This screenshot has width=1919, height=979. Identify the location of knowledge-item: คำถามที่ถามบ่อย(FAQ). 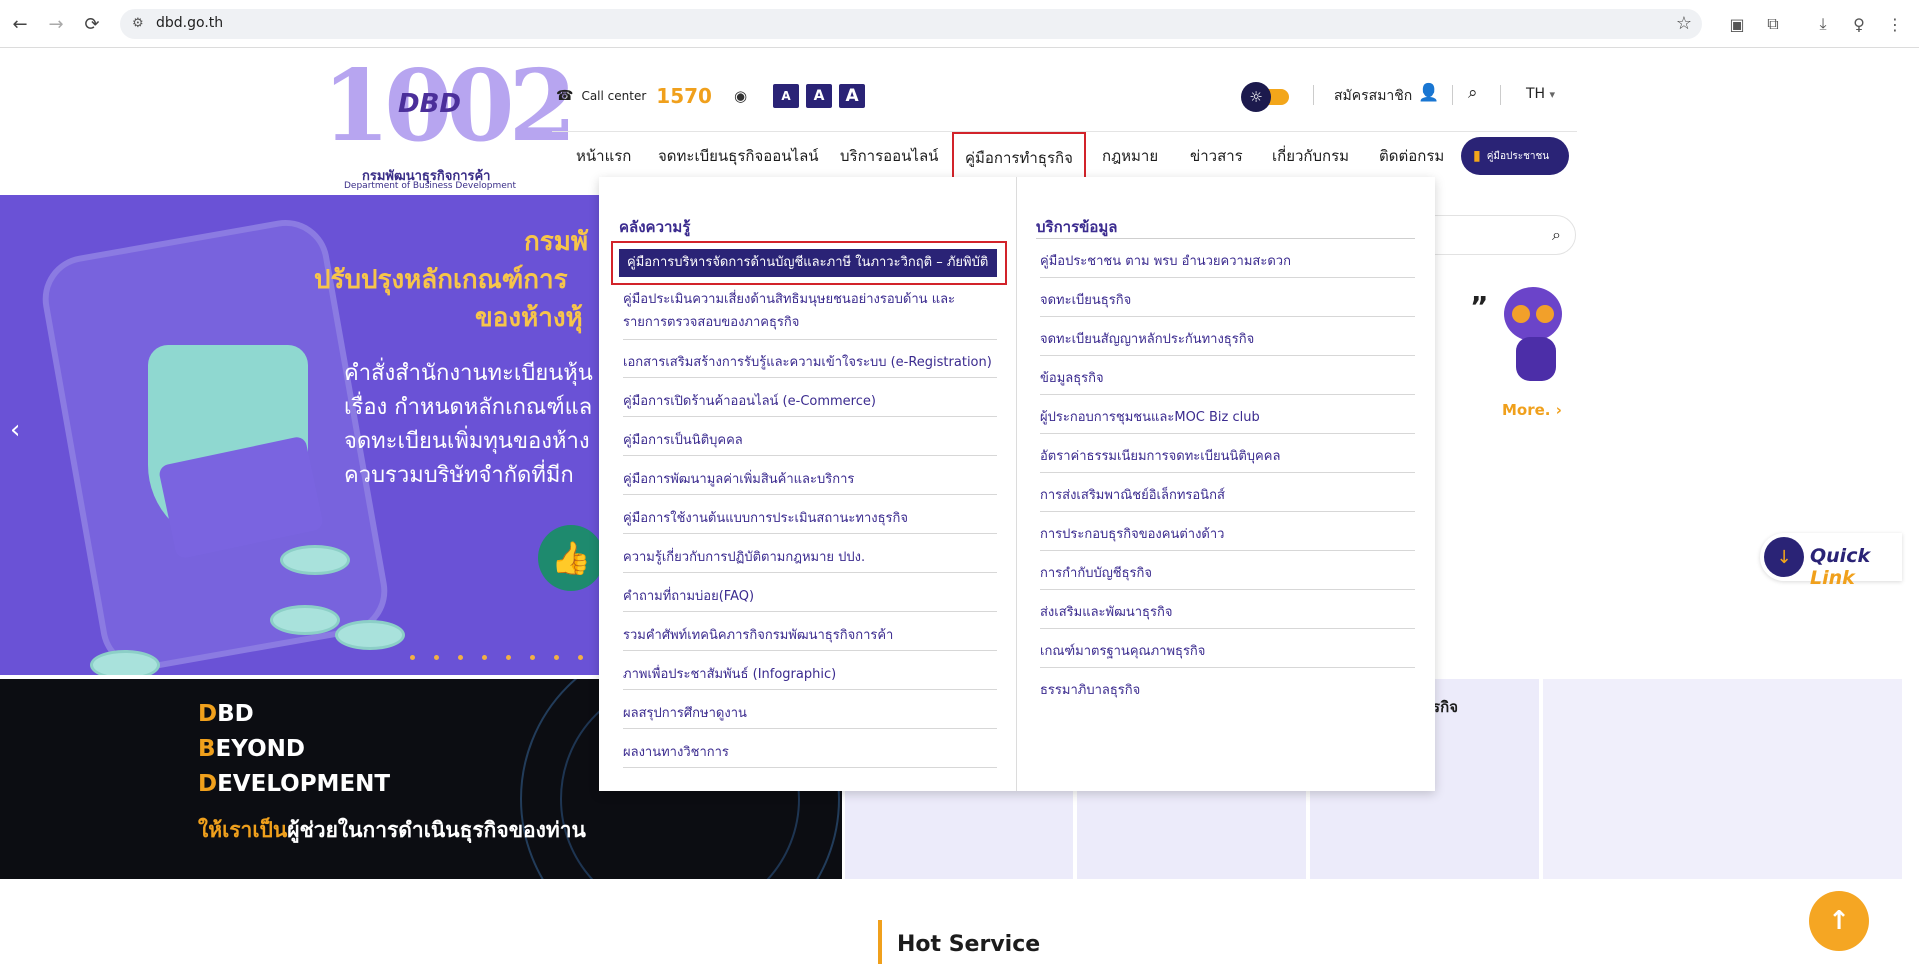
(810, 598).